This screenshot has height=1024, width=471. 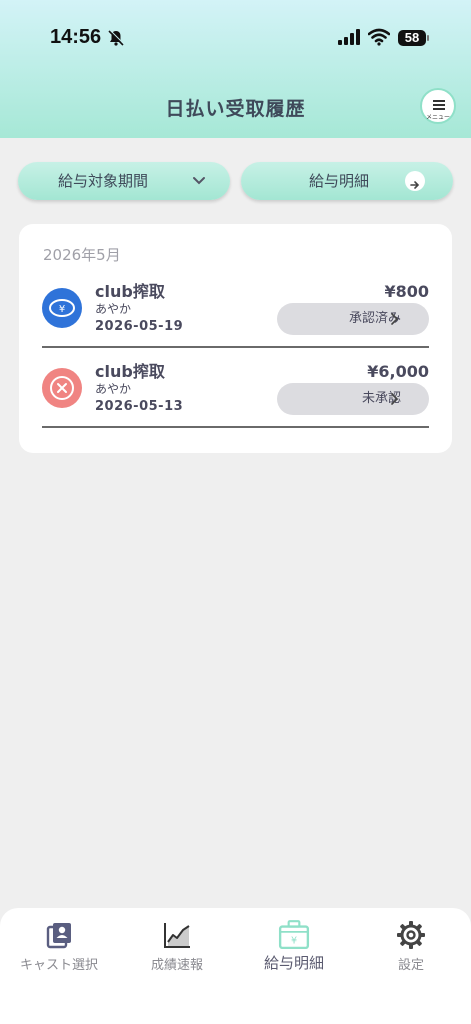 I want to click on month-heading: 2026年5月, so click(x=82, y=255).